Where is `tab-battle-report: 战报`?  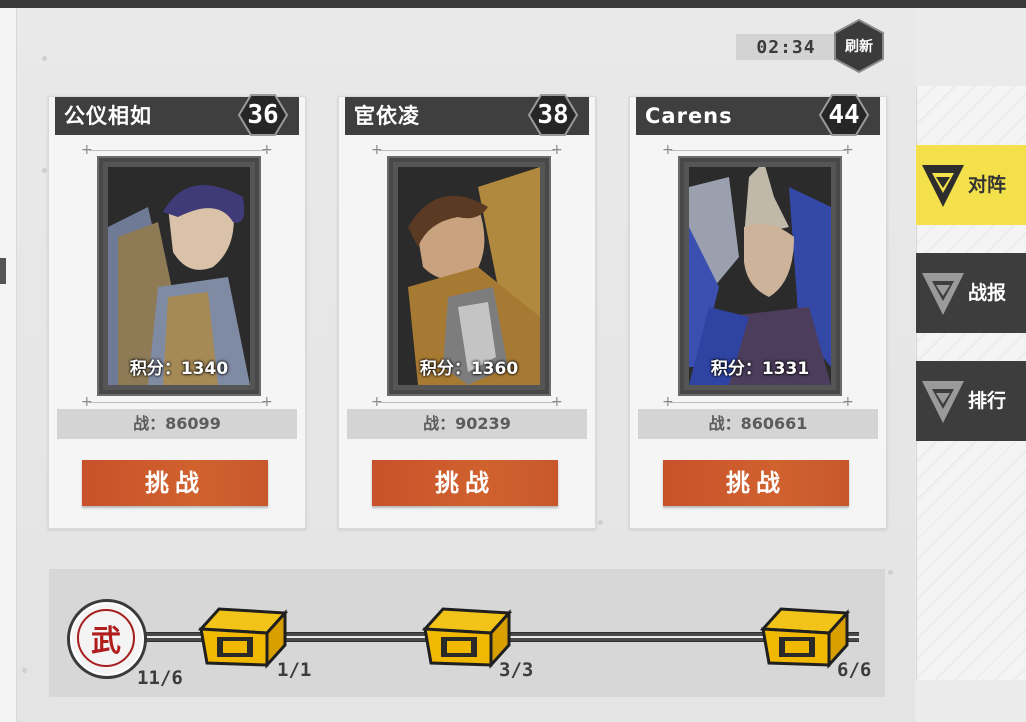
tab-battle-report: 战报 is located at coordinates (971, 293).